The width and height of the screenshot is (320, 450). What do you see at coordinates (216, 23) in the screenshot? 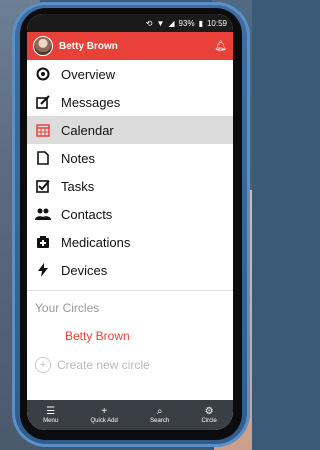
I see `clock: 10:59` at bounding box center [216, 23].